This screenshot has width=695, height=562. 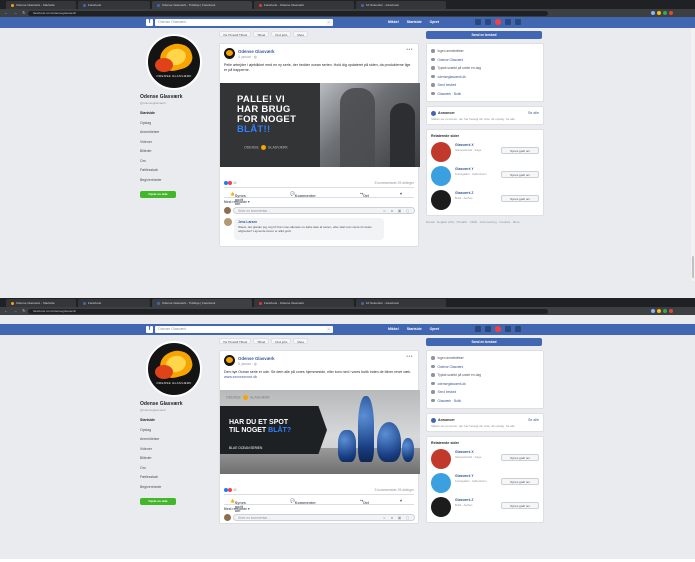 I want to click on comment-button: 💬 Kommenter, so click(x=303, y=501).